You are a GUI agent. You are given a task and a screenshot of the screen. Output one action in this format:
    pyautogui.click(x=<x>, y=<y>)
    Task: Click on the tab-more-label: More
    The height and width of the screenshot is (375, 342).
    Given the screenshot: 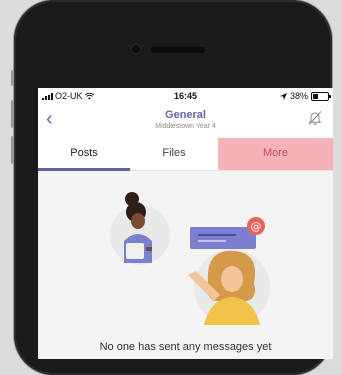 What is the action you would take?
    pyautogui.click(x=275, y=153)
    